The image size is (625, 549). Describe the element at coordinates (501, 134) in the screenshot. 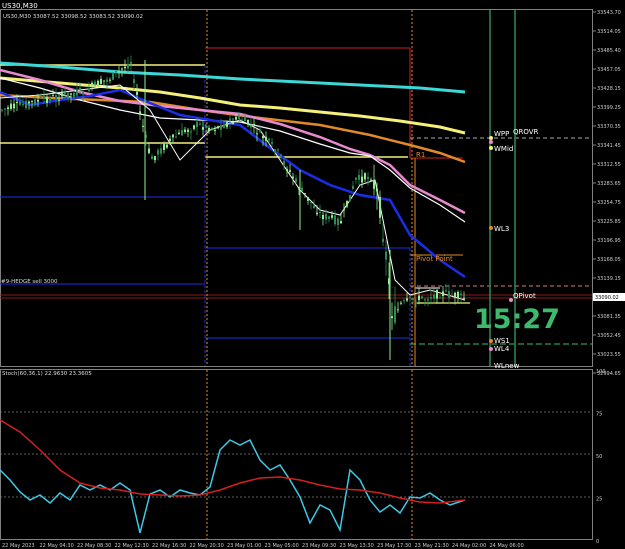

I see `wpp-label: WPP` at that location.